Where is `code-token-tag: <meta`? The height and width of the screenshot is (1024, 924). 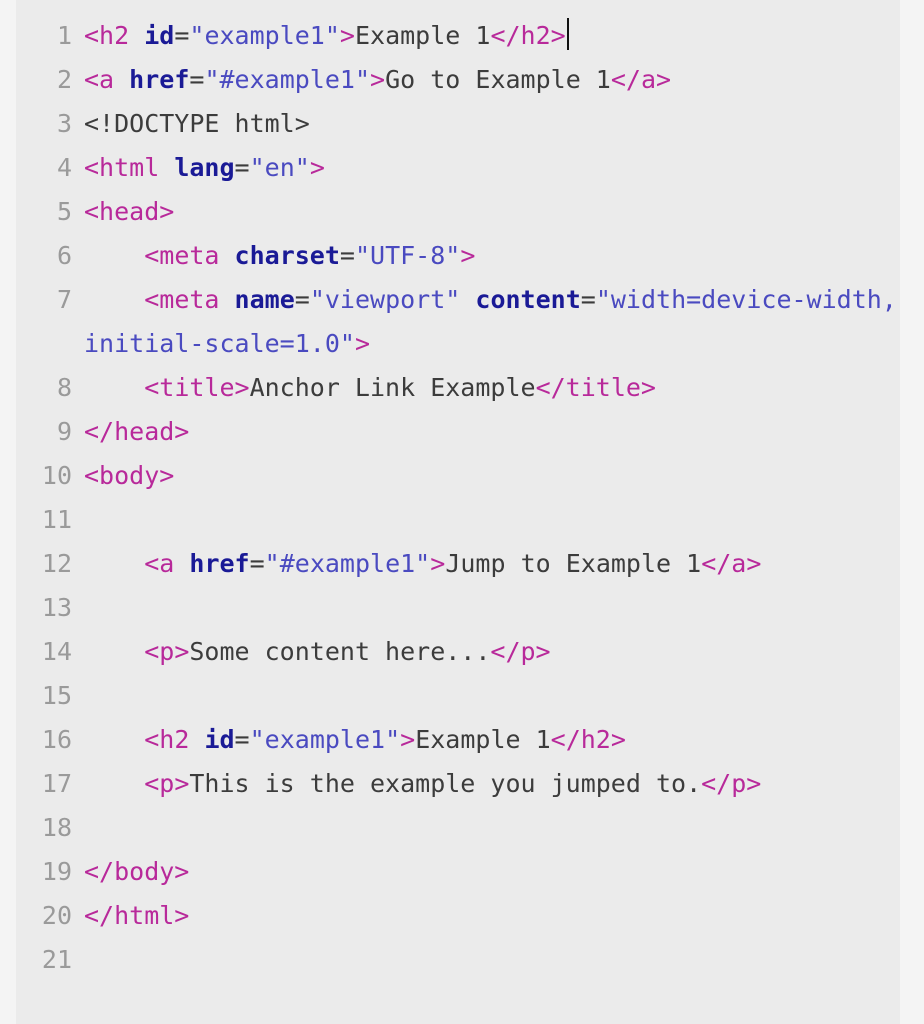
code-token-tag: <meta is located at coordinates (182, 255).